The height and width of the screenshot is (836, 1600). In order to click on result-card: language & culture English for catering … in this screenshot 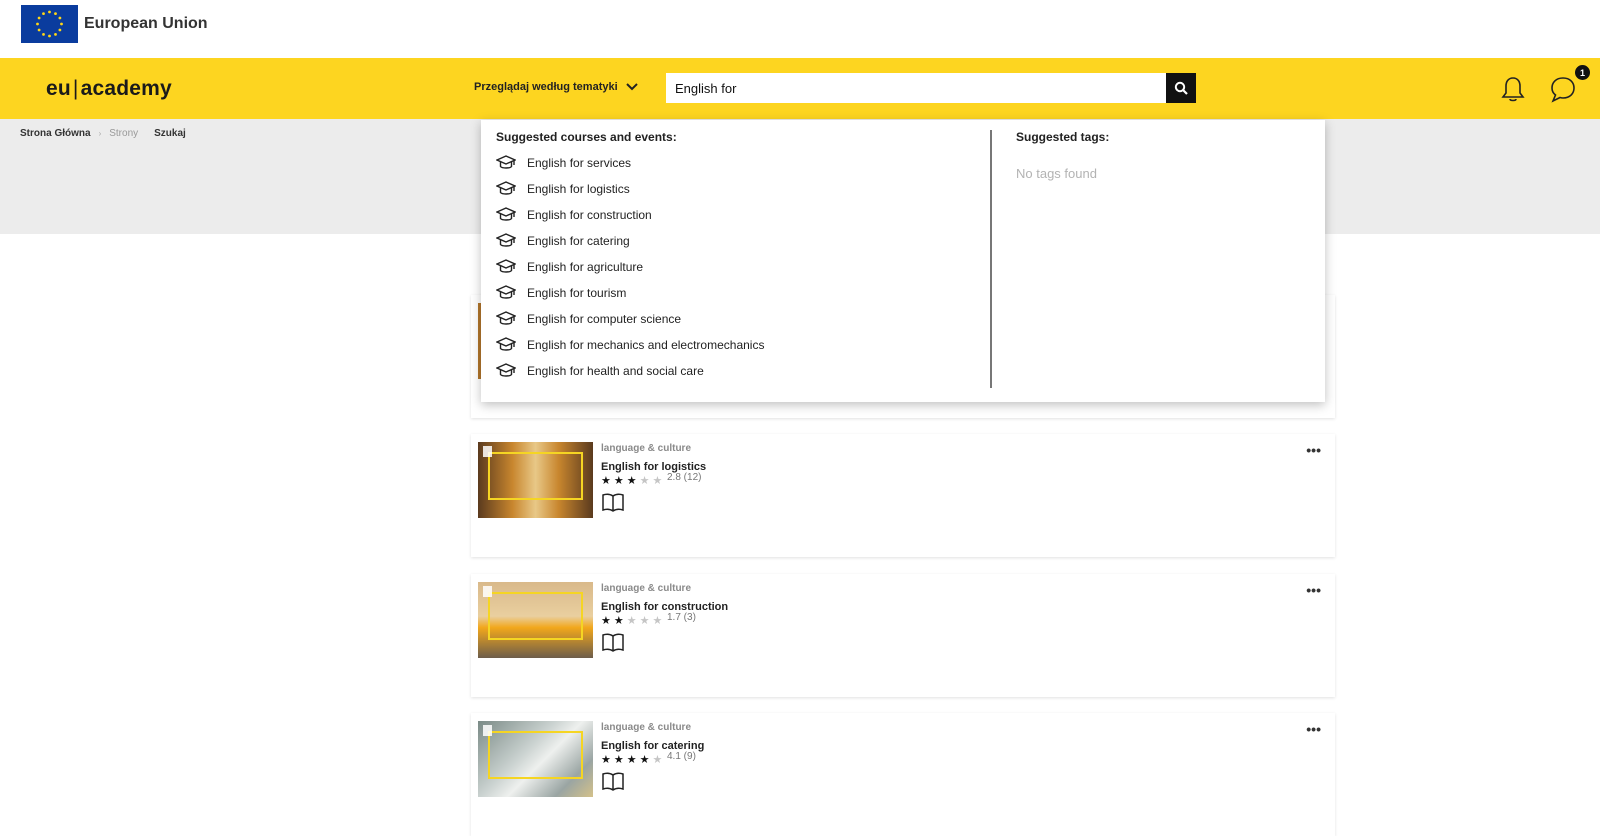, I will do `click(903, 774)`.